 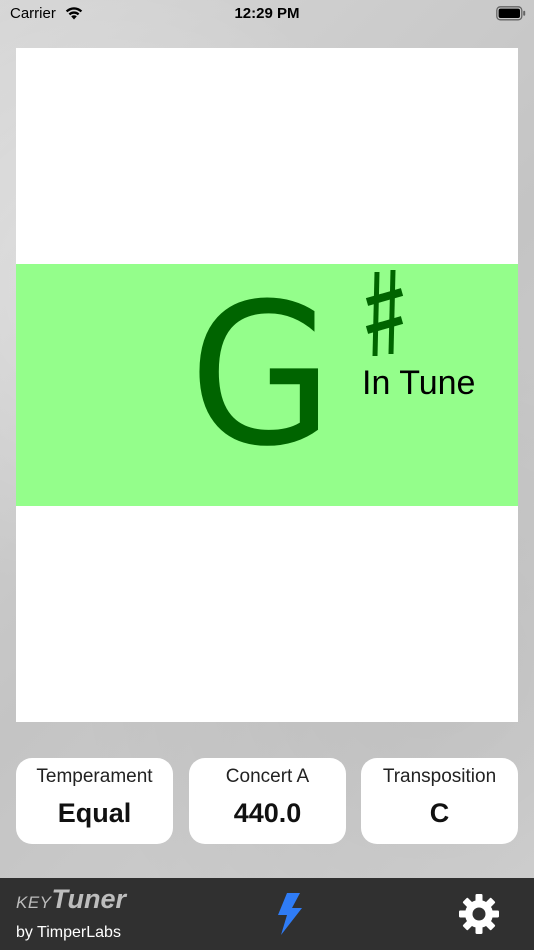 I want to click on temperament-label: Temperament, so click(x=94, y=776).